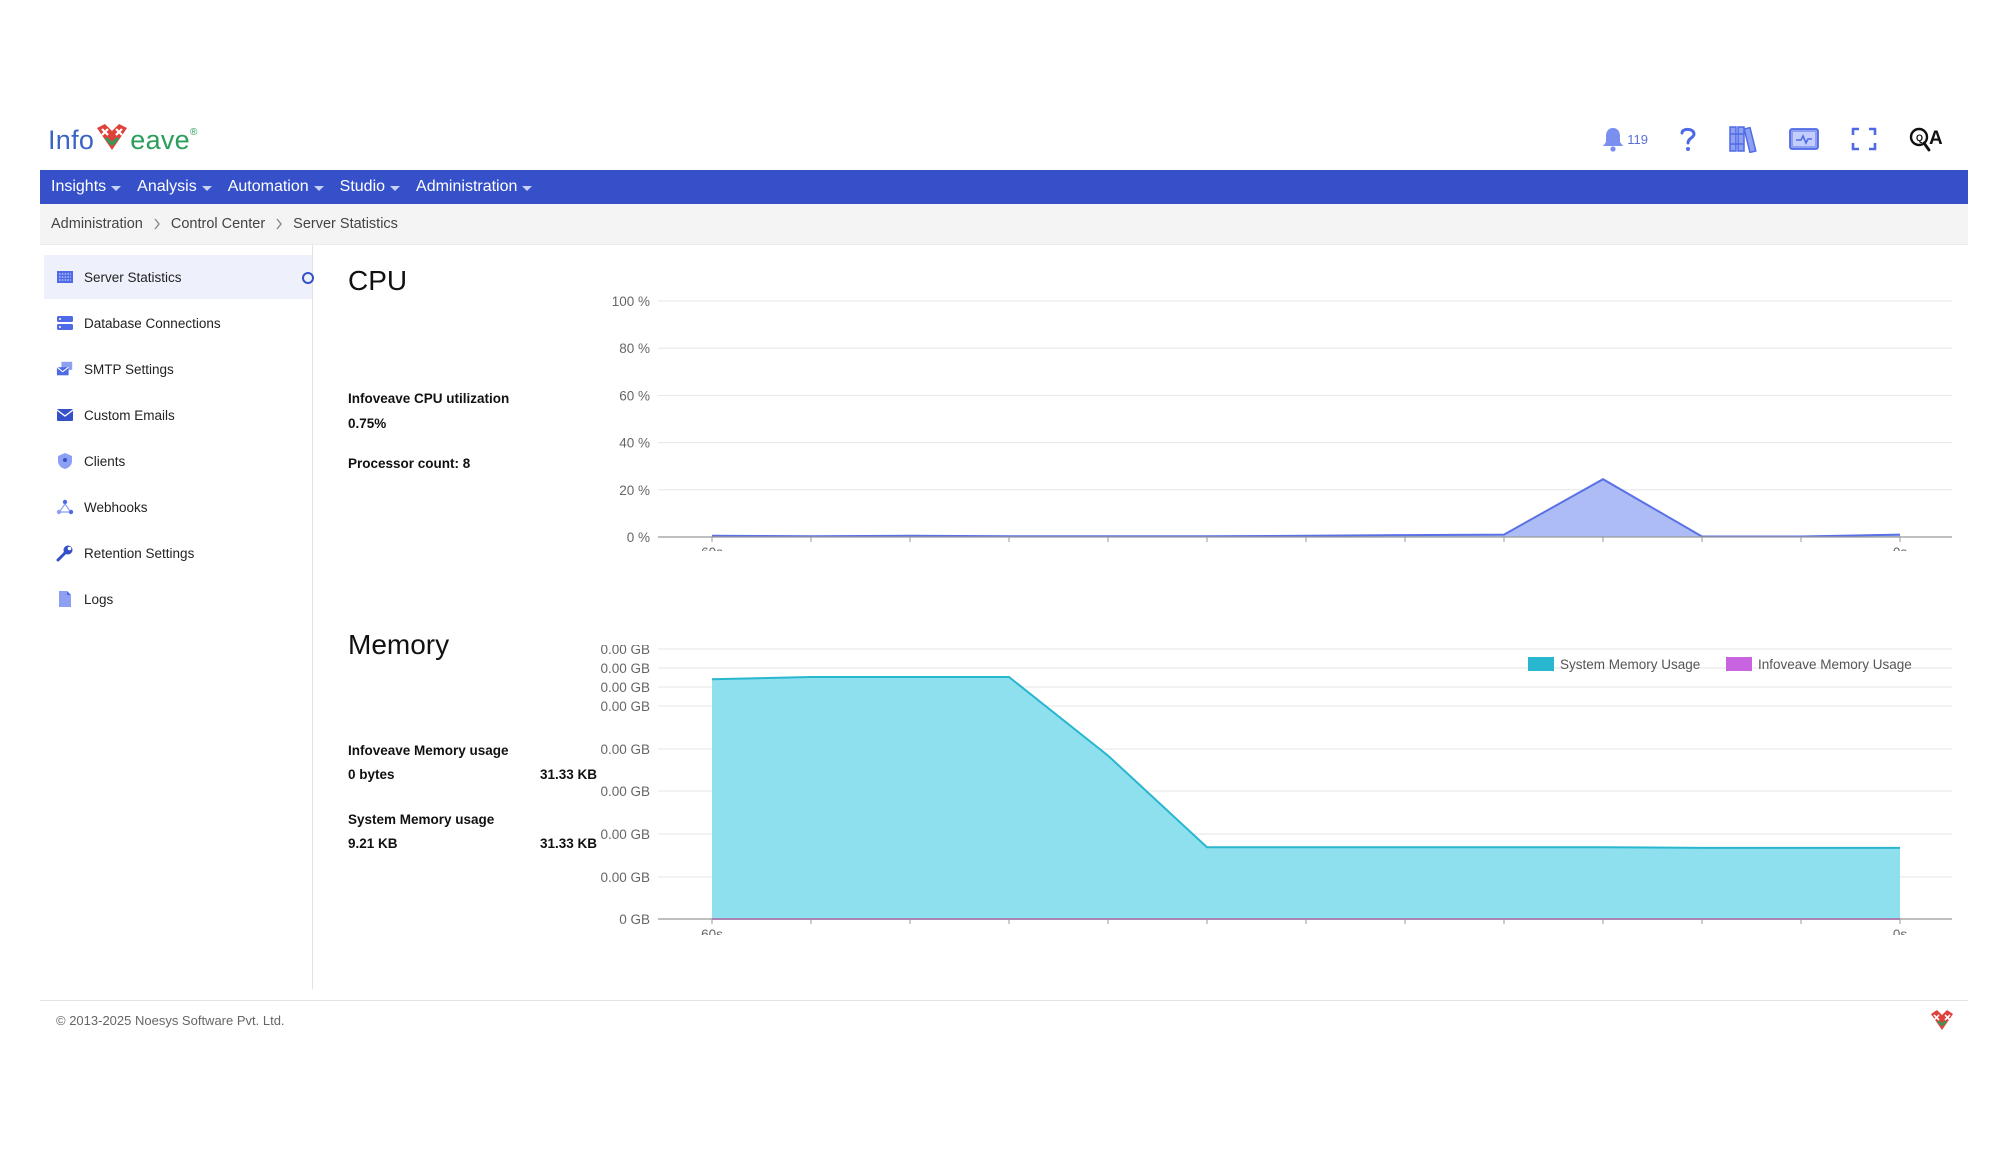 This screenshot has width=2000, height=1160. Describe the element at coordinates (129, 415) in the screenshot. I see `sidebar-item-label: Custom Emails` at that location.